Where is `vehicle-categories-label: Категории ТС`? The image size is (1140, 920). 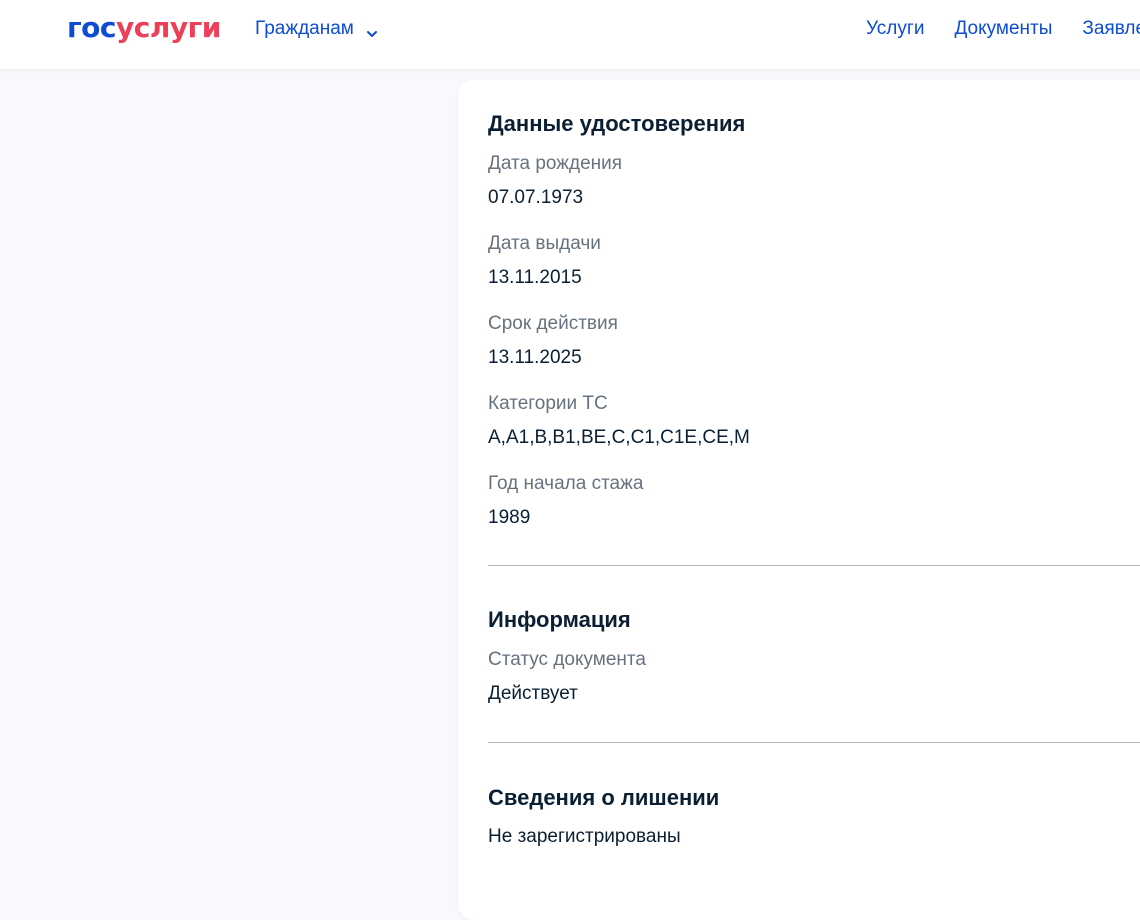
vehicle-categories-label: Категории ТС is located at coordinates (548, 403).